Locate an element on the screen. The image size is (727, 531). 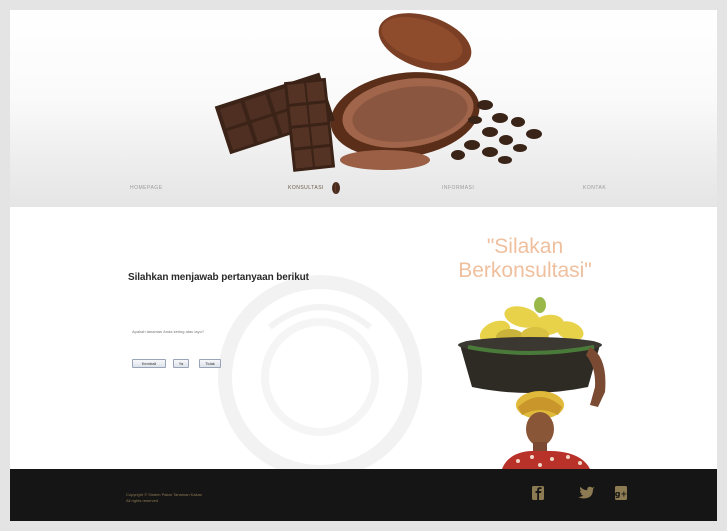
footer-credit: All rights reserved is located at coordinates (142, 500).